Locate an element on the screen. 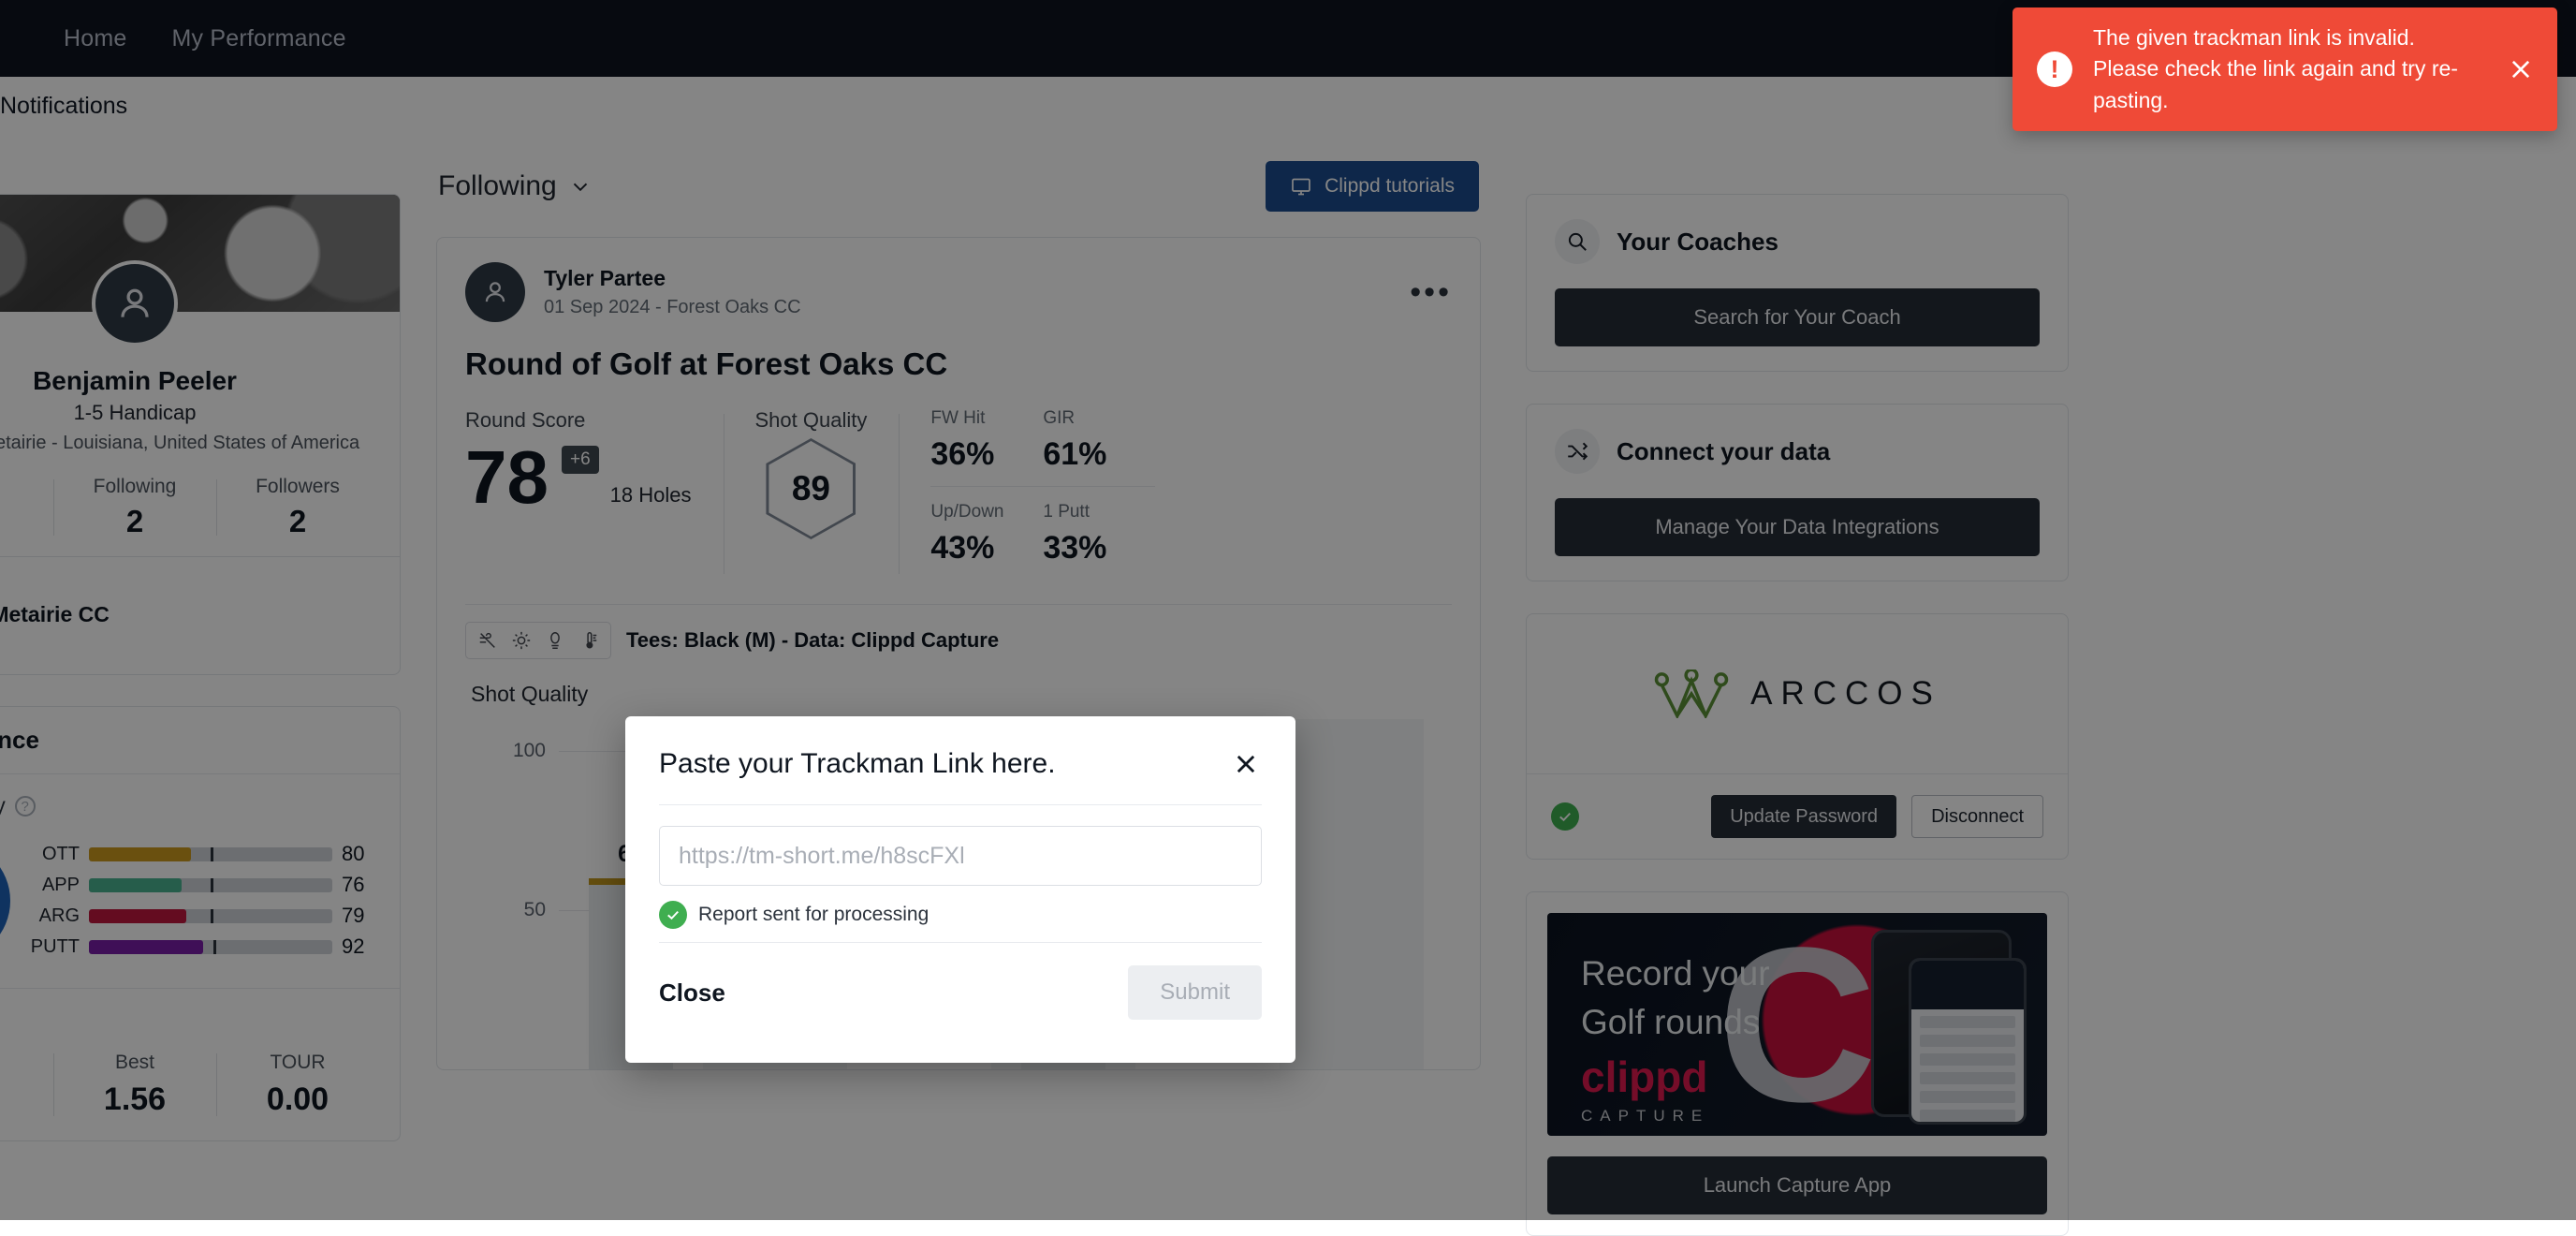  modal-status-text: Report sent for processing is located at coordinates (813, 915).